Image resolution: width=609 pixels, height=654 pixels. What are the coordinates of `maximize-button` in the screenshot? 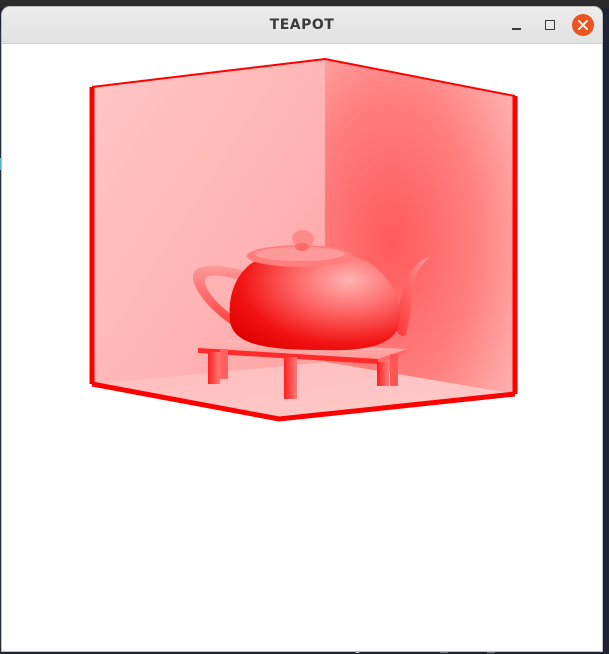 It's located at (550, 25).